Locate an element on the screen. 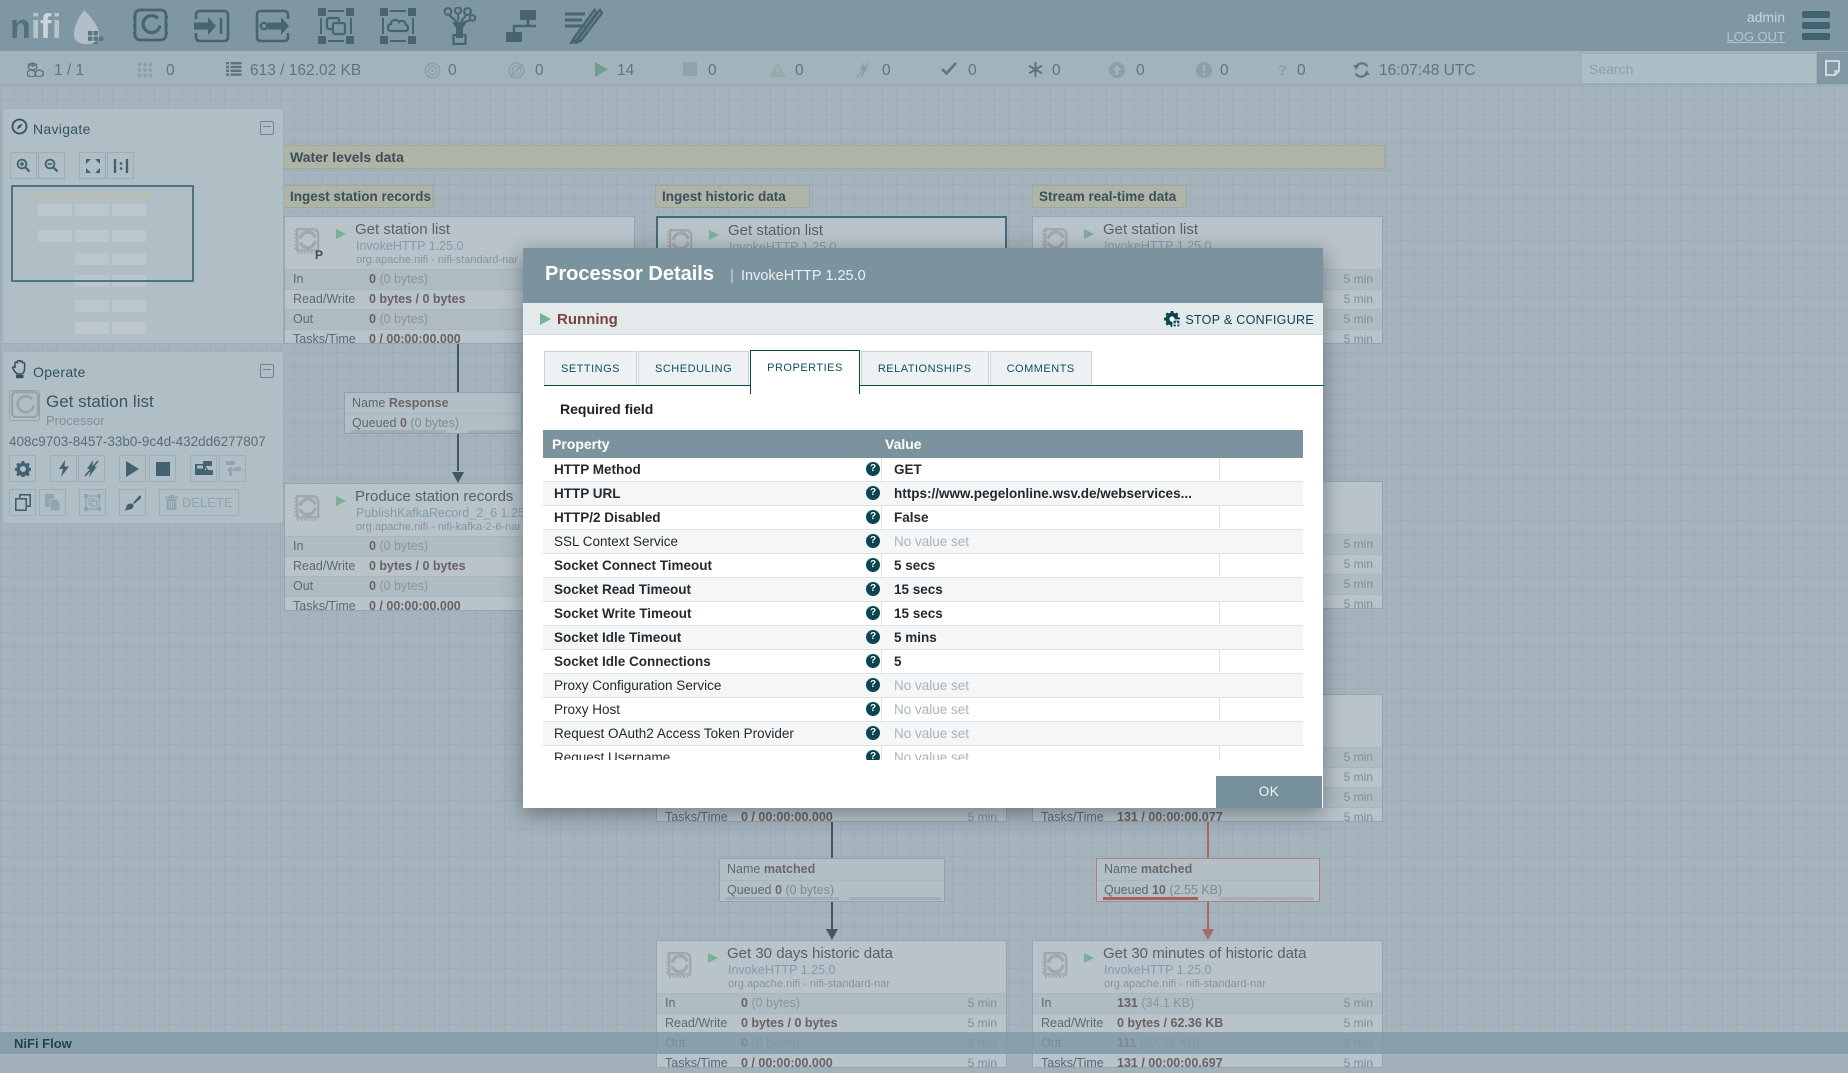 This screenshot has width=1848, height=1073. svg-text: i is located at coordinates (56, 26).